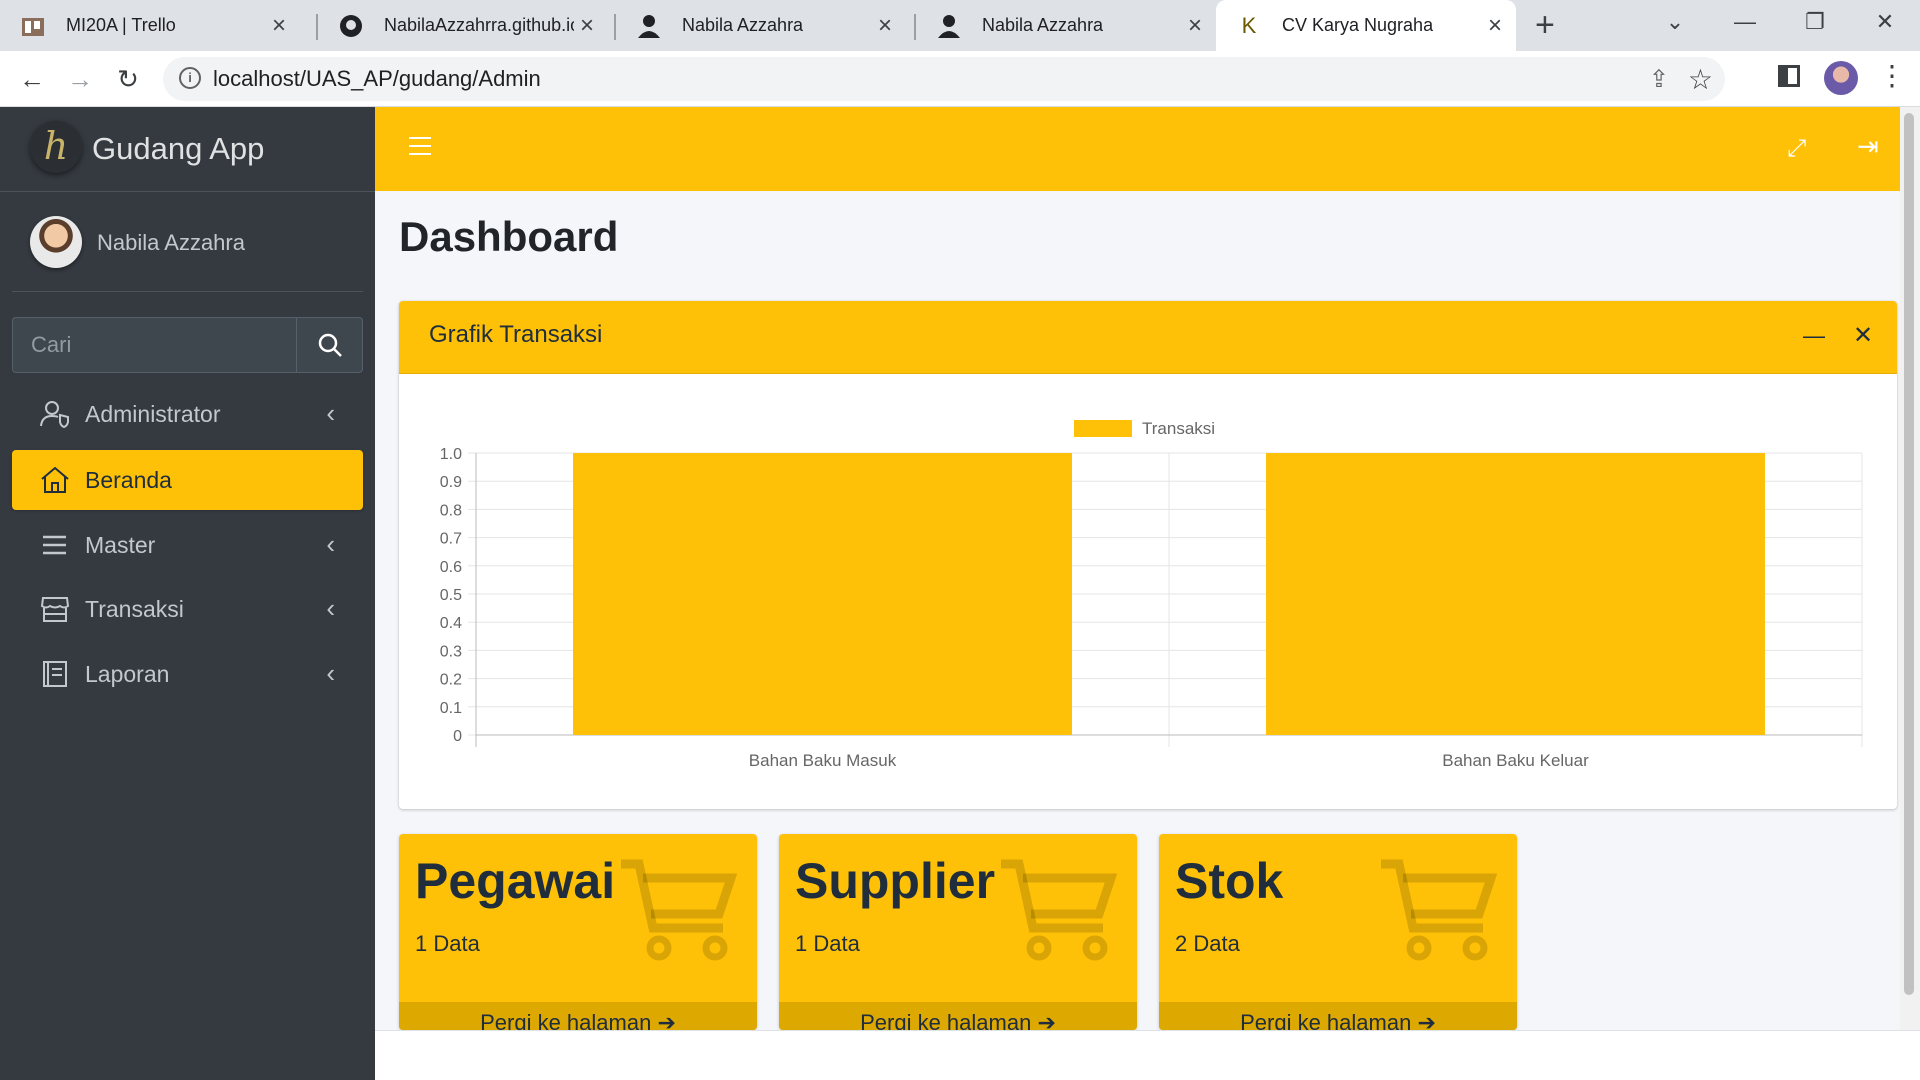 Image resolution: width=1920 pixels, height=1080 pixels. Describe the element at coordinates (80, 79) in the screenshot. I see `forward-arrow-icon: →` at that location.